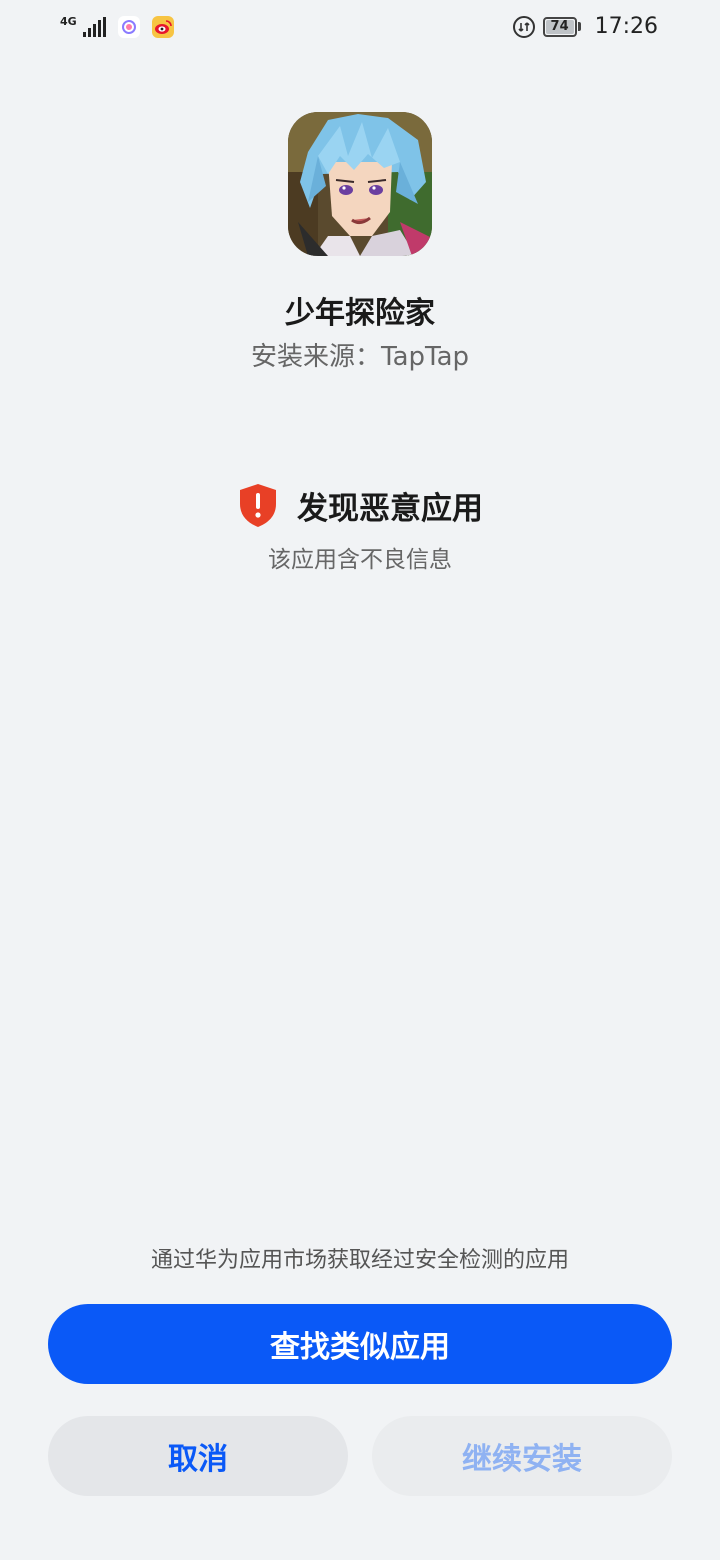  I want to click on browser-notification-icon, so click(128, 27).